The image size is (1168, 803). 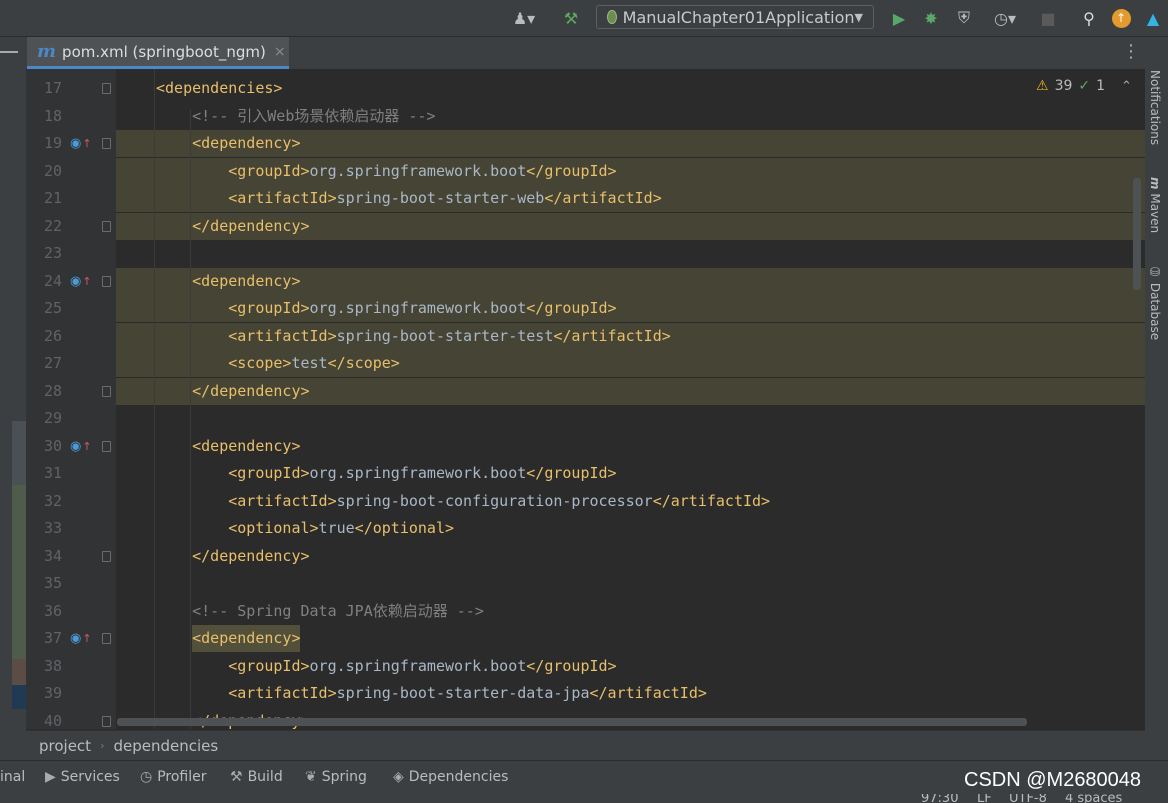 I want to click on file-encoding: UTF-8, so click(x=1028, y=798).